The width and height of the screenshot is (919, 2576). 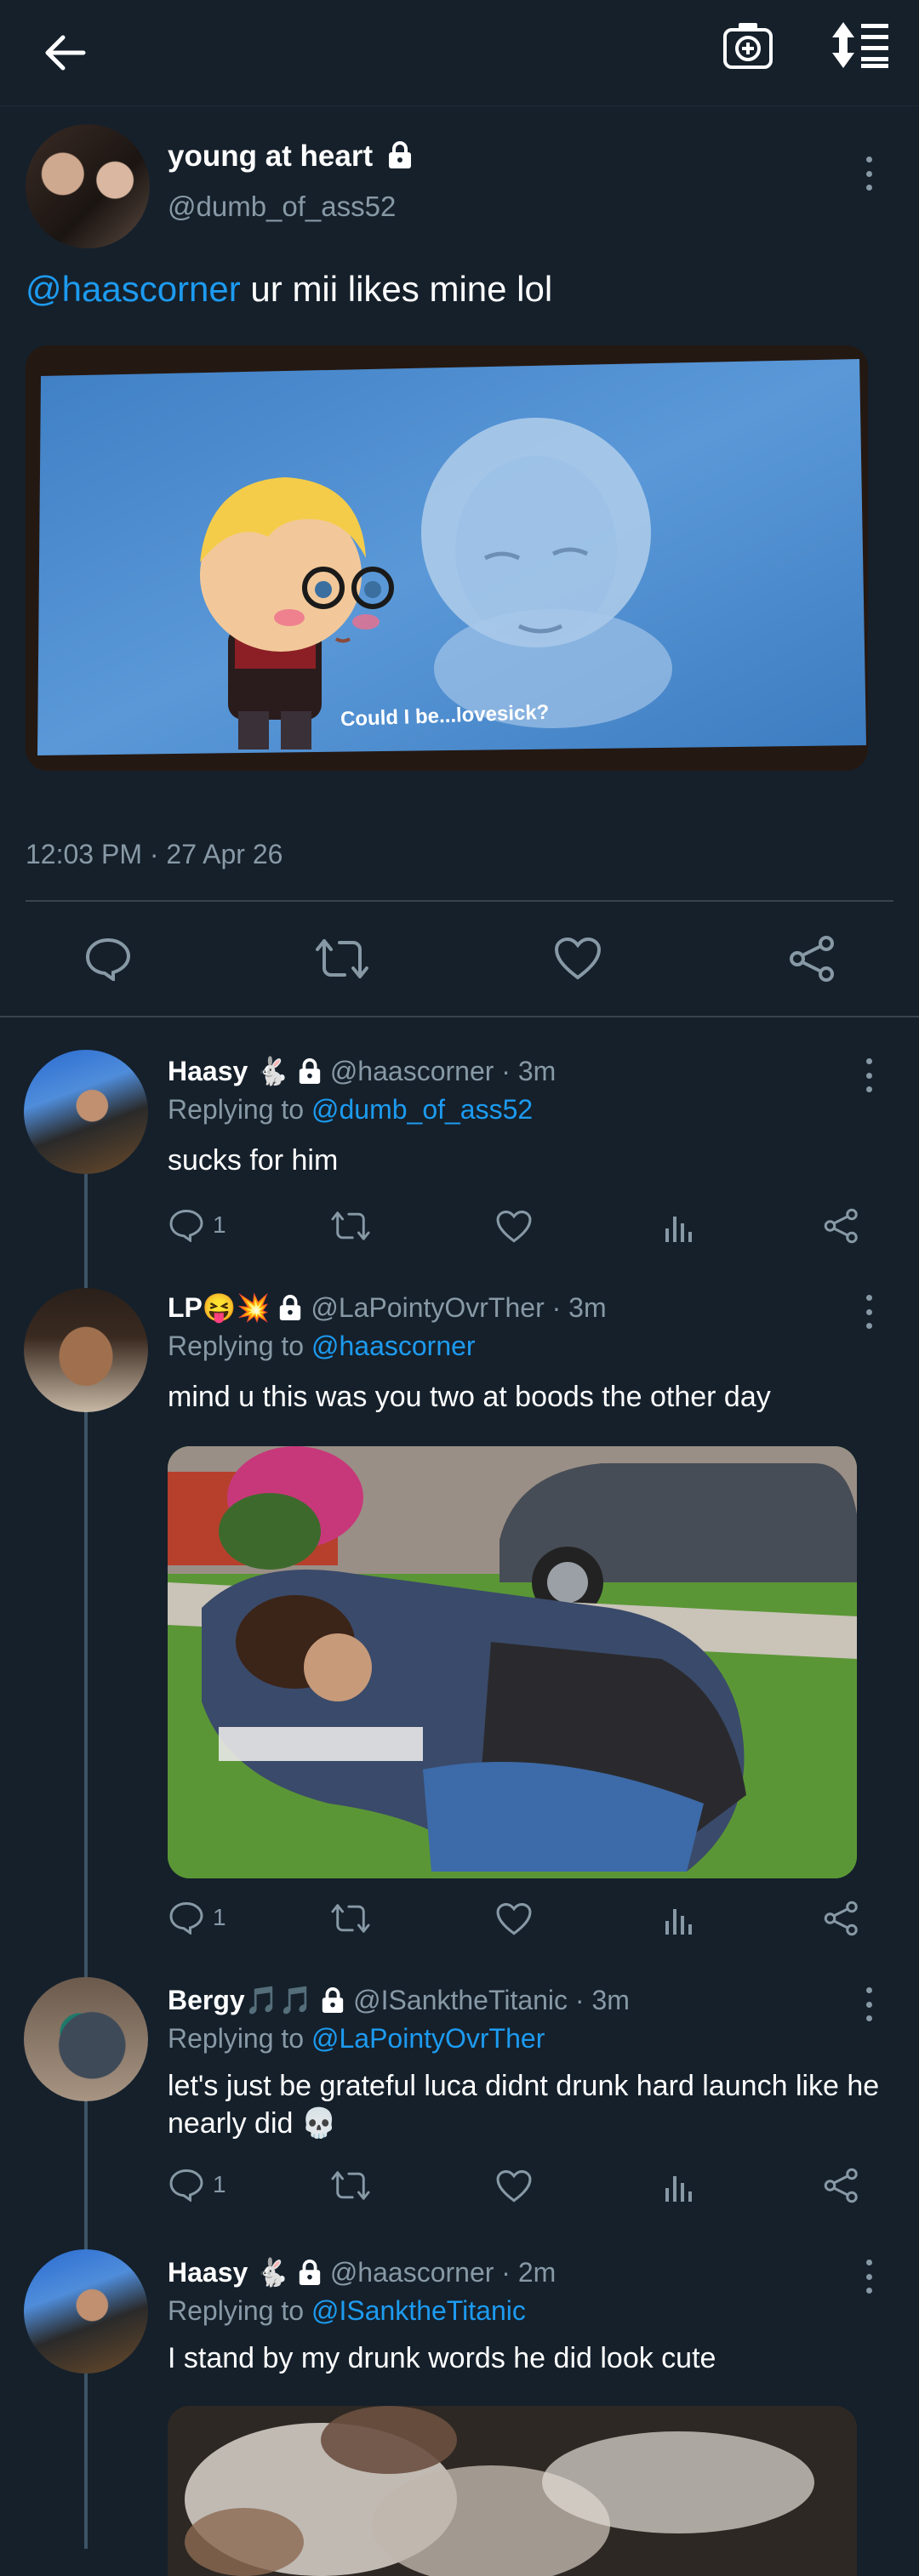 I want to click on lawn-photo-image, so click(x=512, y=1662).